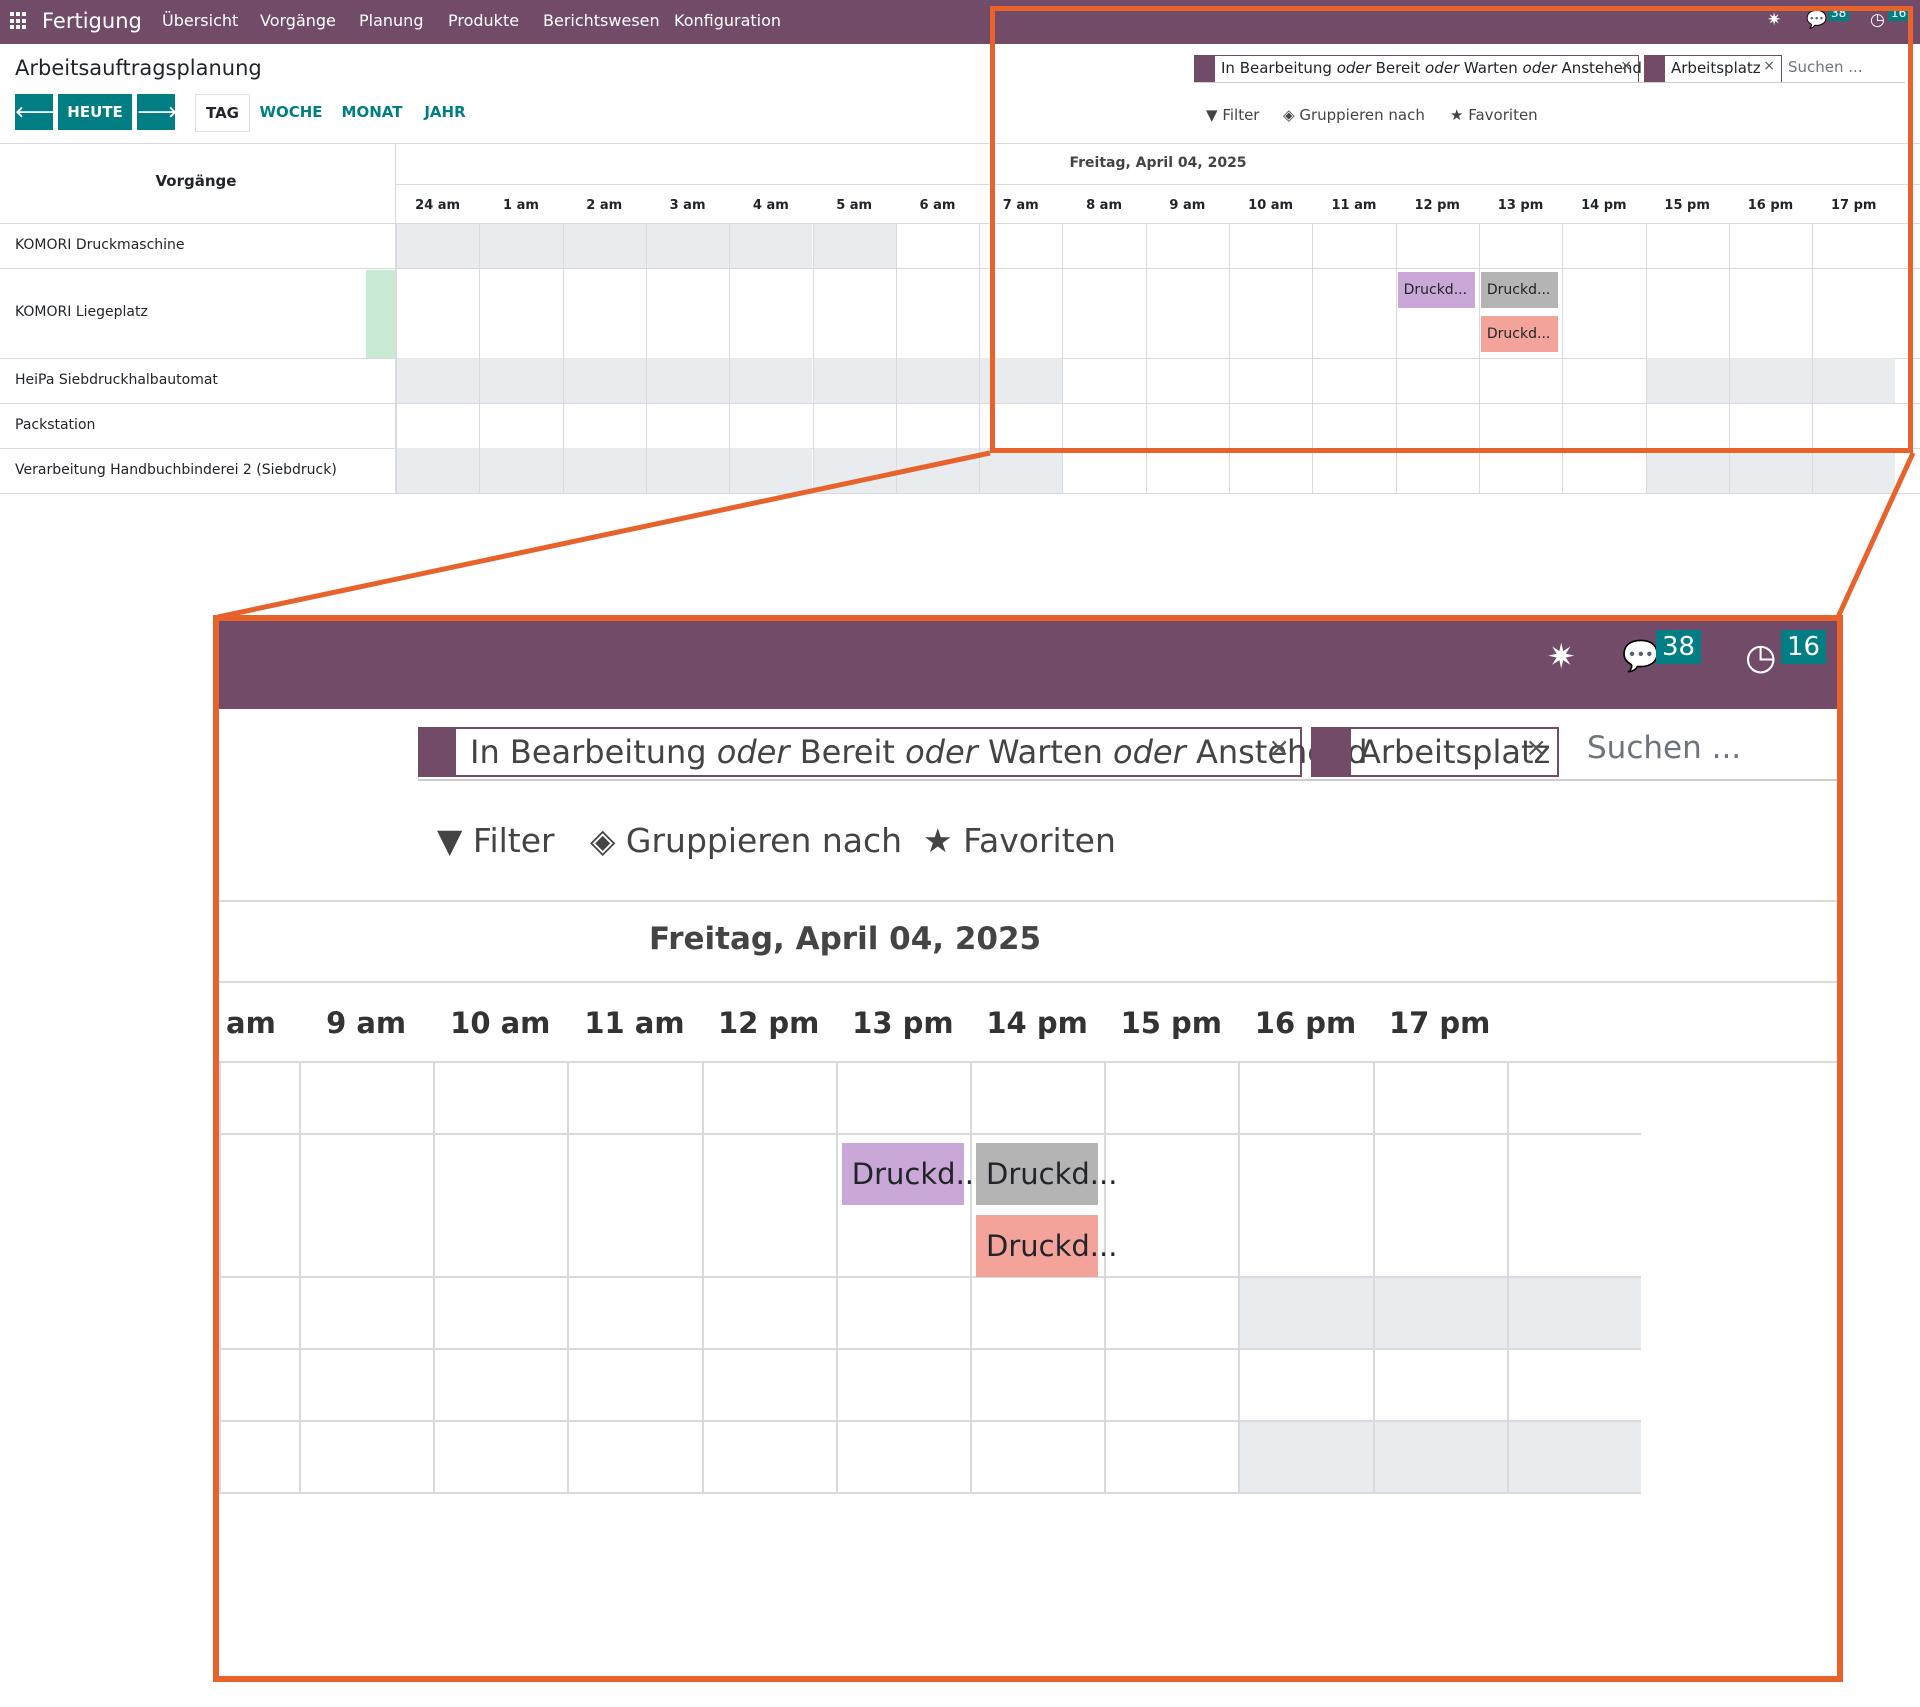  I want to click on zoom-hour-label: 17 pm, so click(1439, 1023).